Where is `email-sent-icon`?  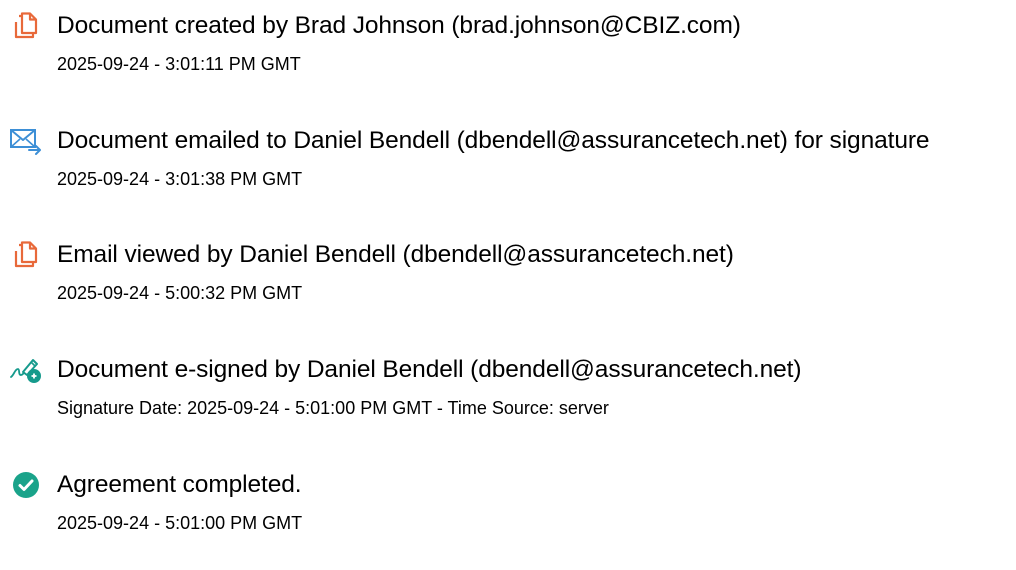
email-sent-icon is located at coordinates (26, 141).